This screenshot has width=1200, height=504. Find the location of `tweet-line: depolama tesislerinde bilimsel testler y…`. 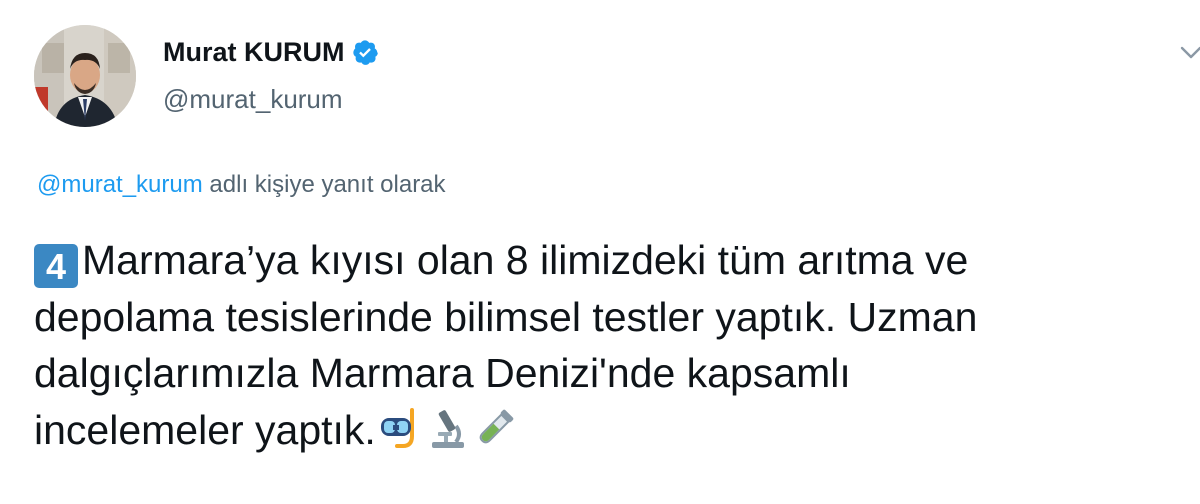

tweet-line: depolama tesislerinde bilimsel testler y… is located at coordinates (604, 317).